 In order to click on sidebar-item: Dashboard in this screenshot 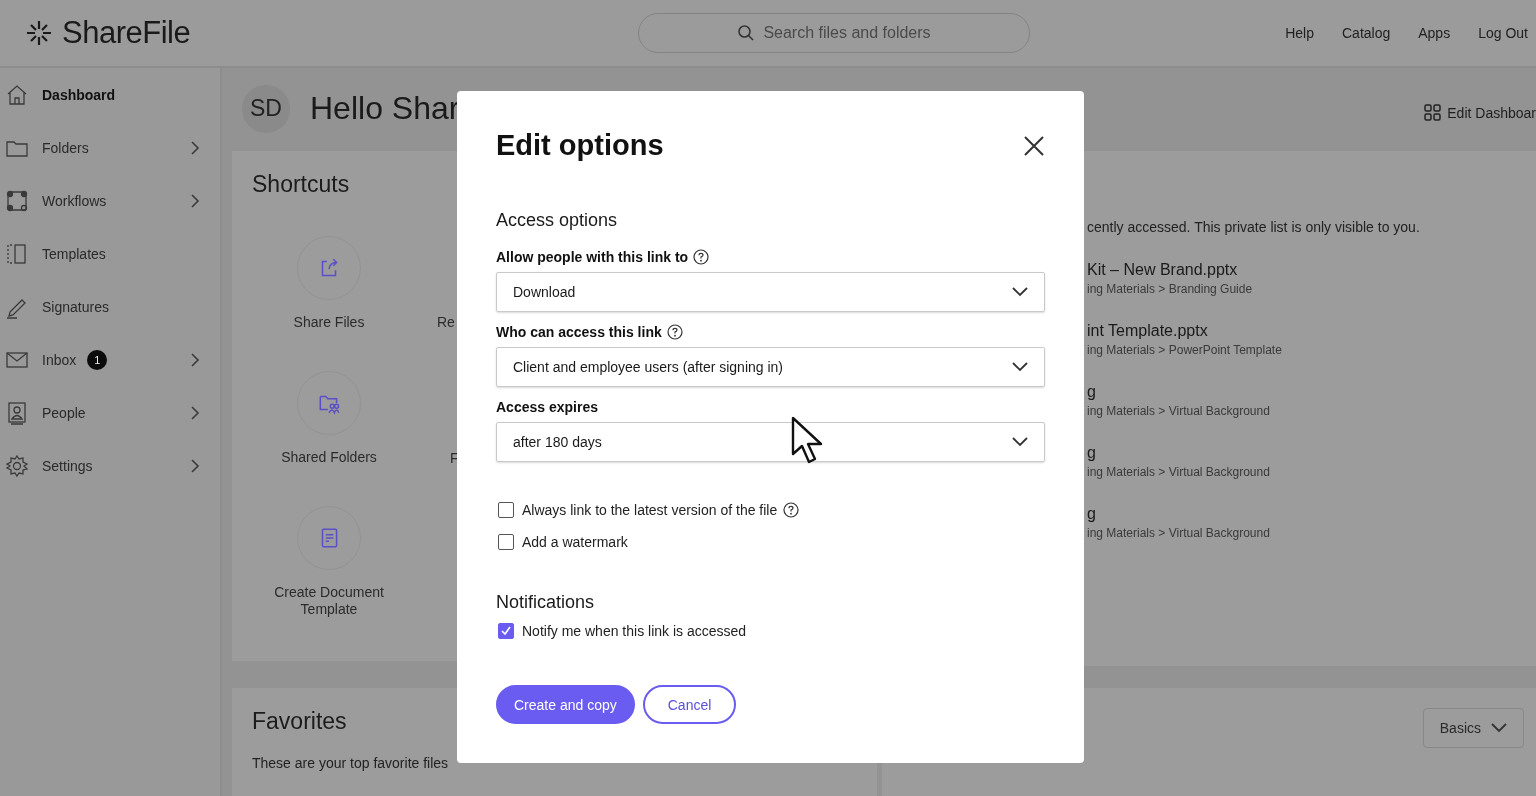, I will do `click(110, 94)`.